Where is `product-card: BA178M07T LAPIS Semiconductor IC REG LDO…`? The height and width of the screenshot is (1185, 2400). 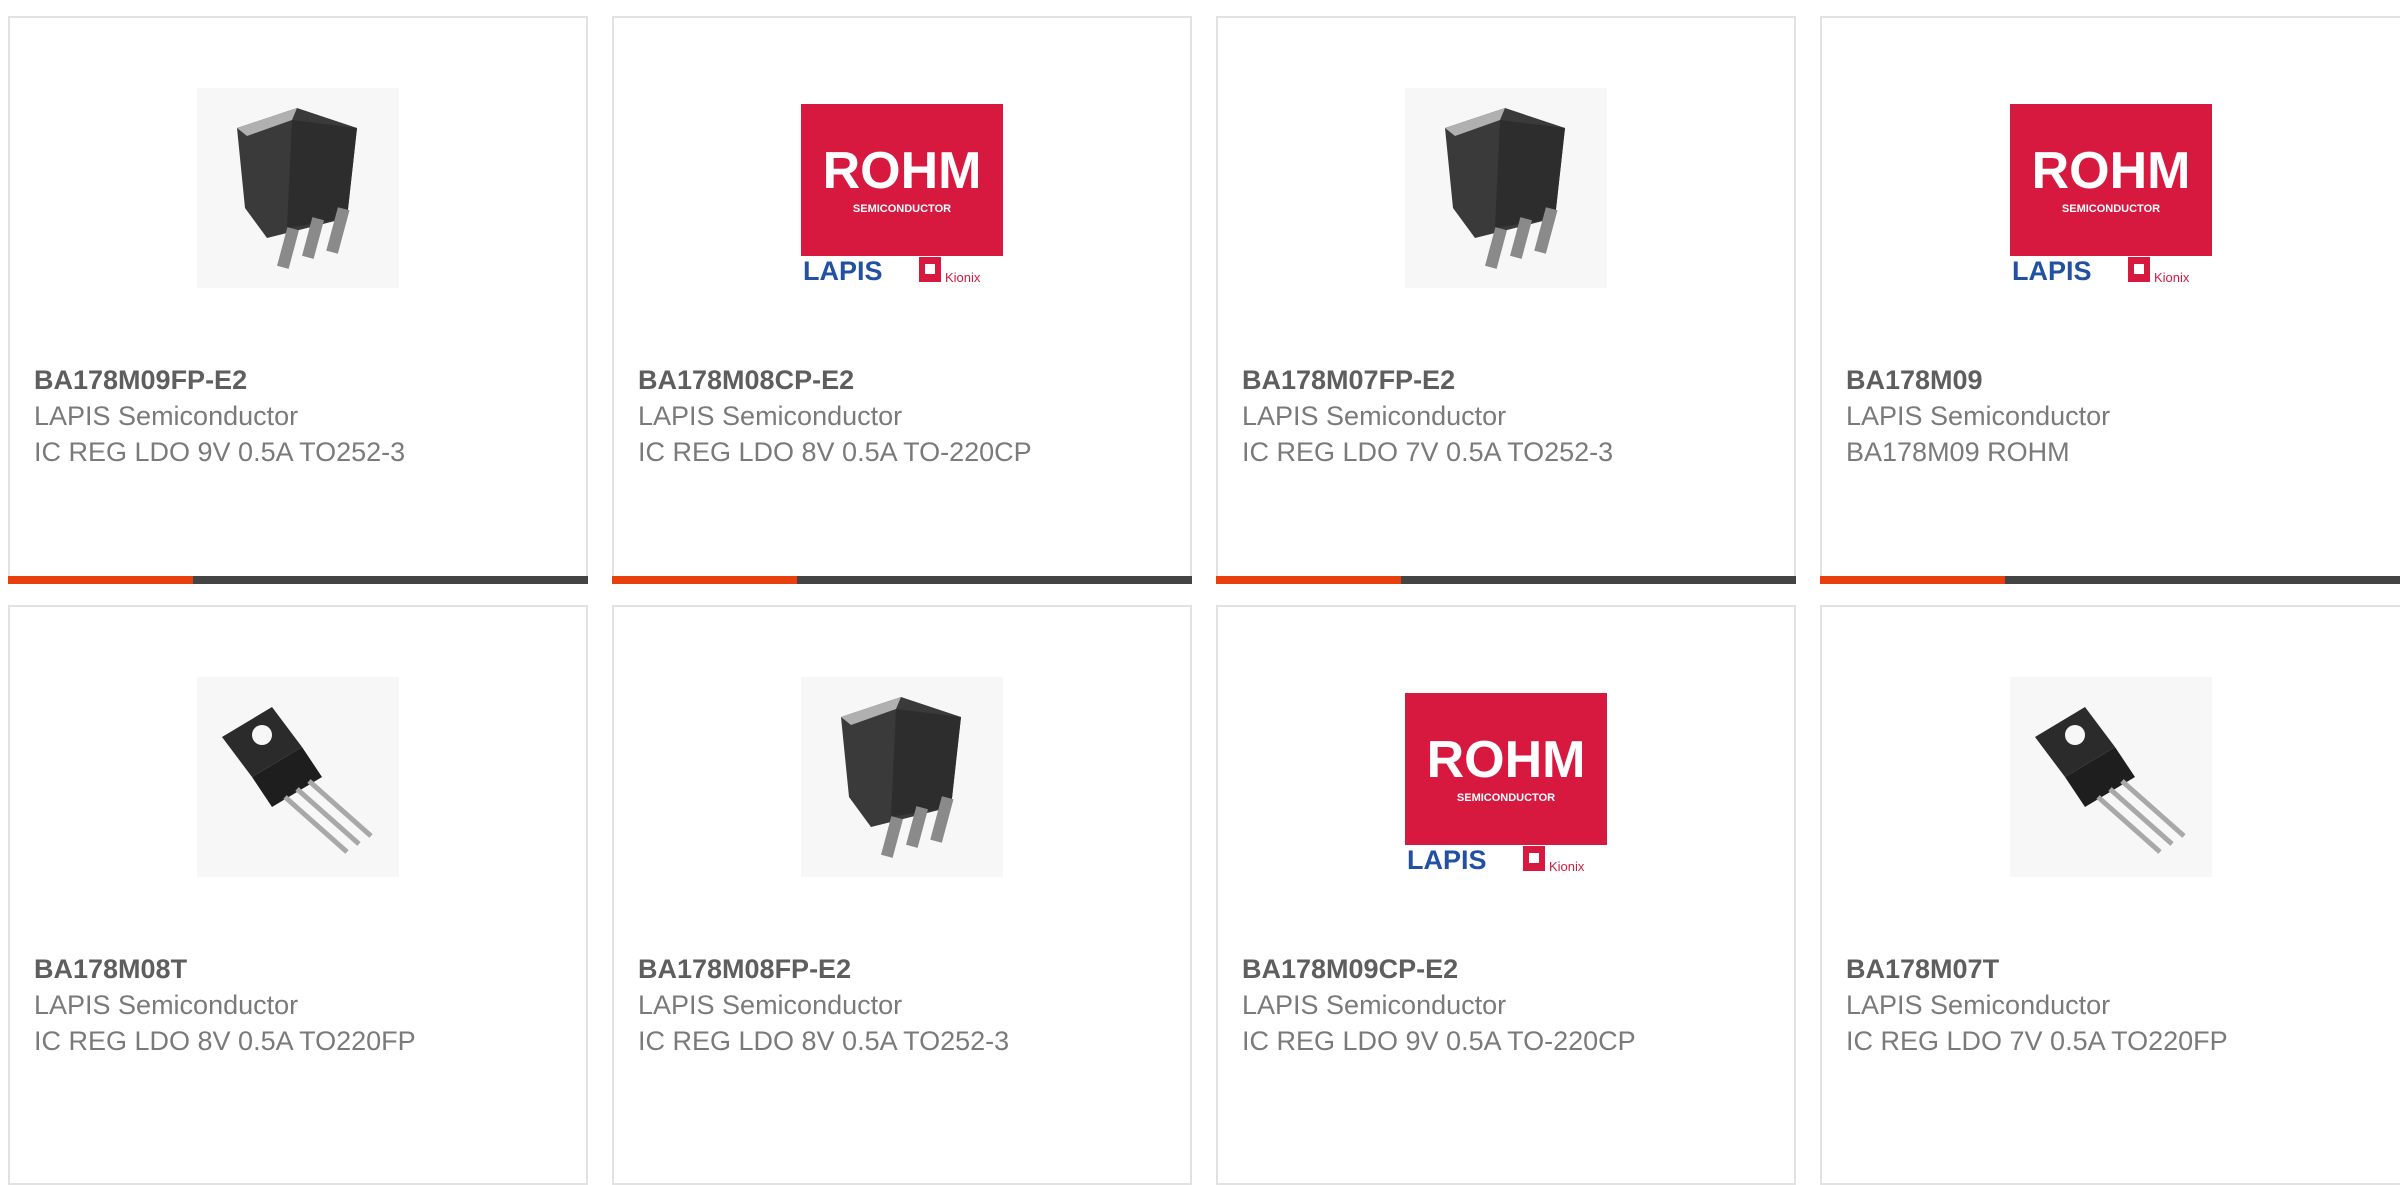
product-card: BA178M07T LAPIS Semiconductor IC REG LDO… is located at coordinates (2110, 895).